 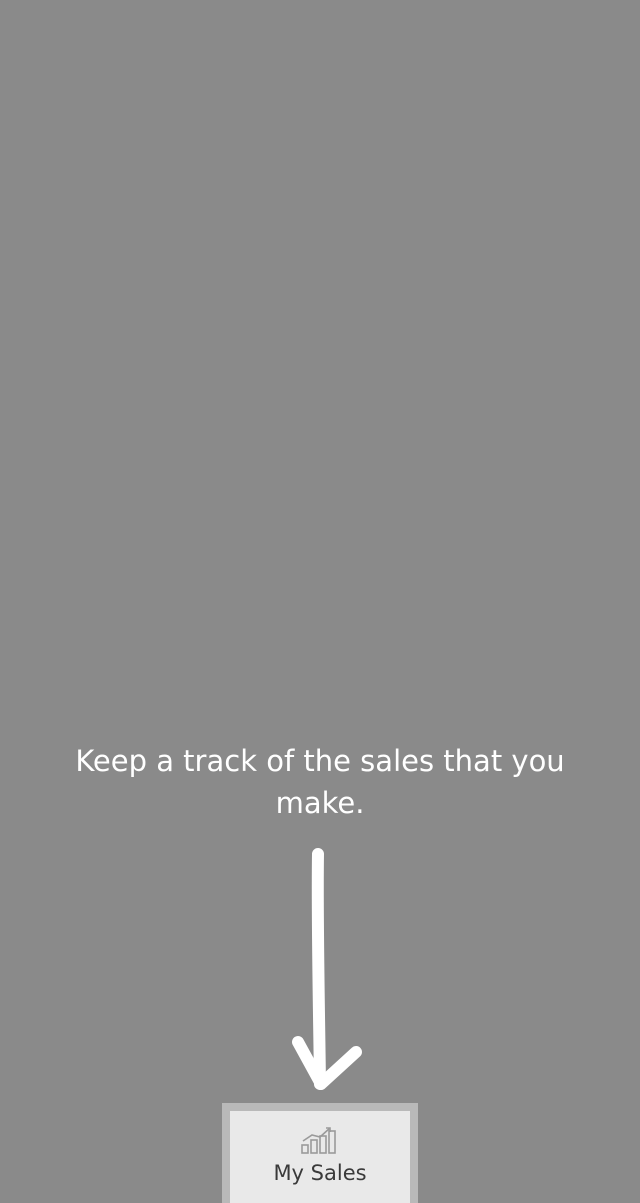 I want to click on down-arrow-icon, so click(x=327, y=969).